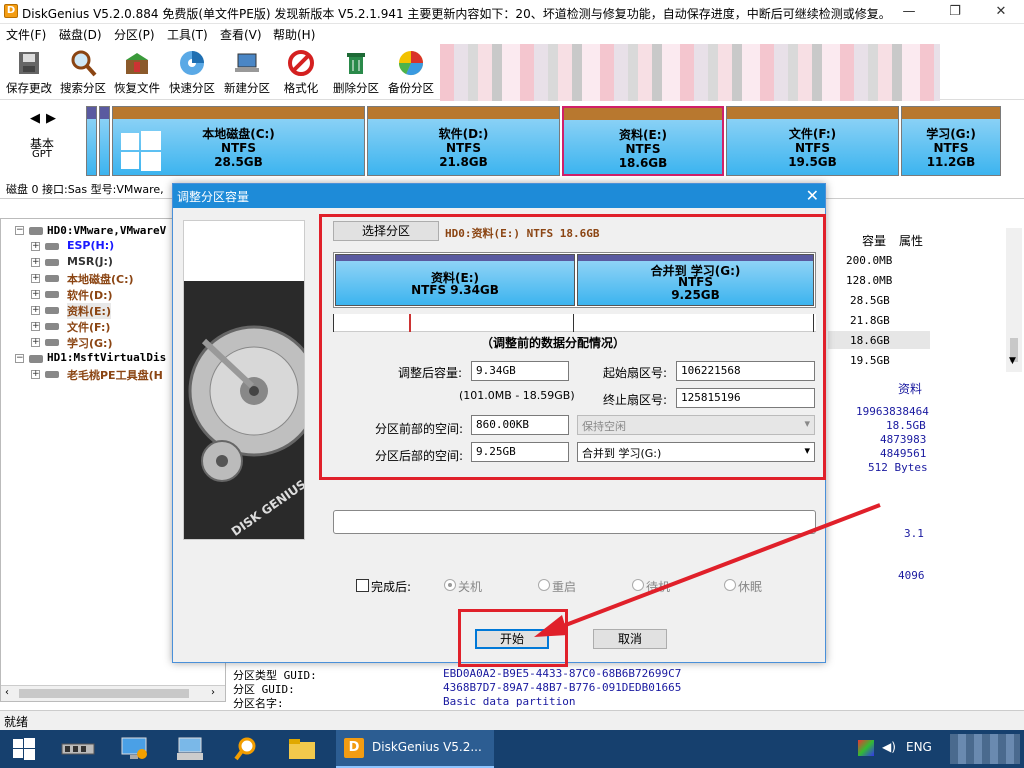 The image size is (1024, 768). Describe the element at coordinates (696, 452) in the screenshot. I see `back-space-select: 合并到 学习(G:) ▾` at that location.